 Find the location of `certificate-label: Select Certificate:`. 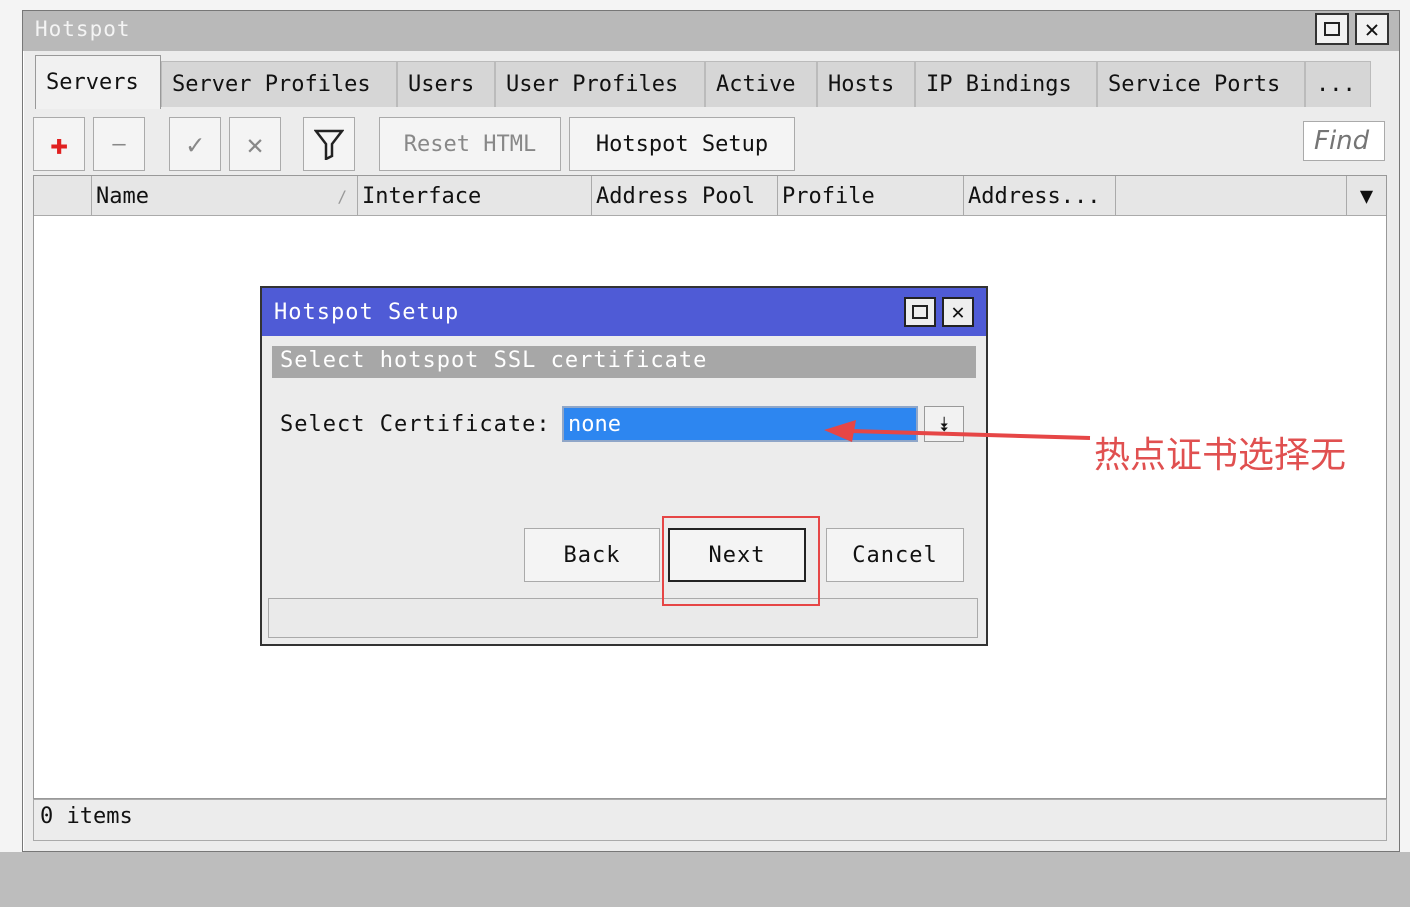

certificate-label: Select Certificate: is located at coordinates (415, 424).